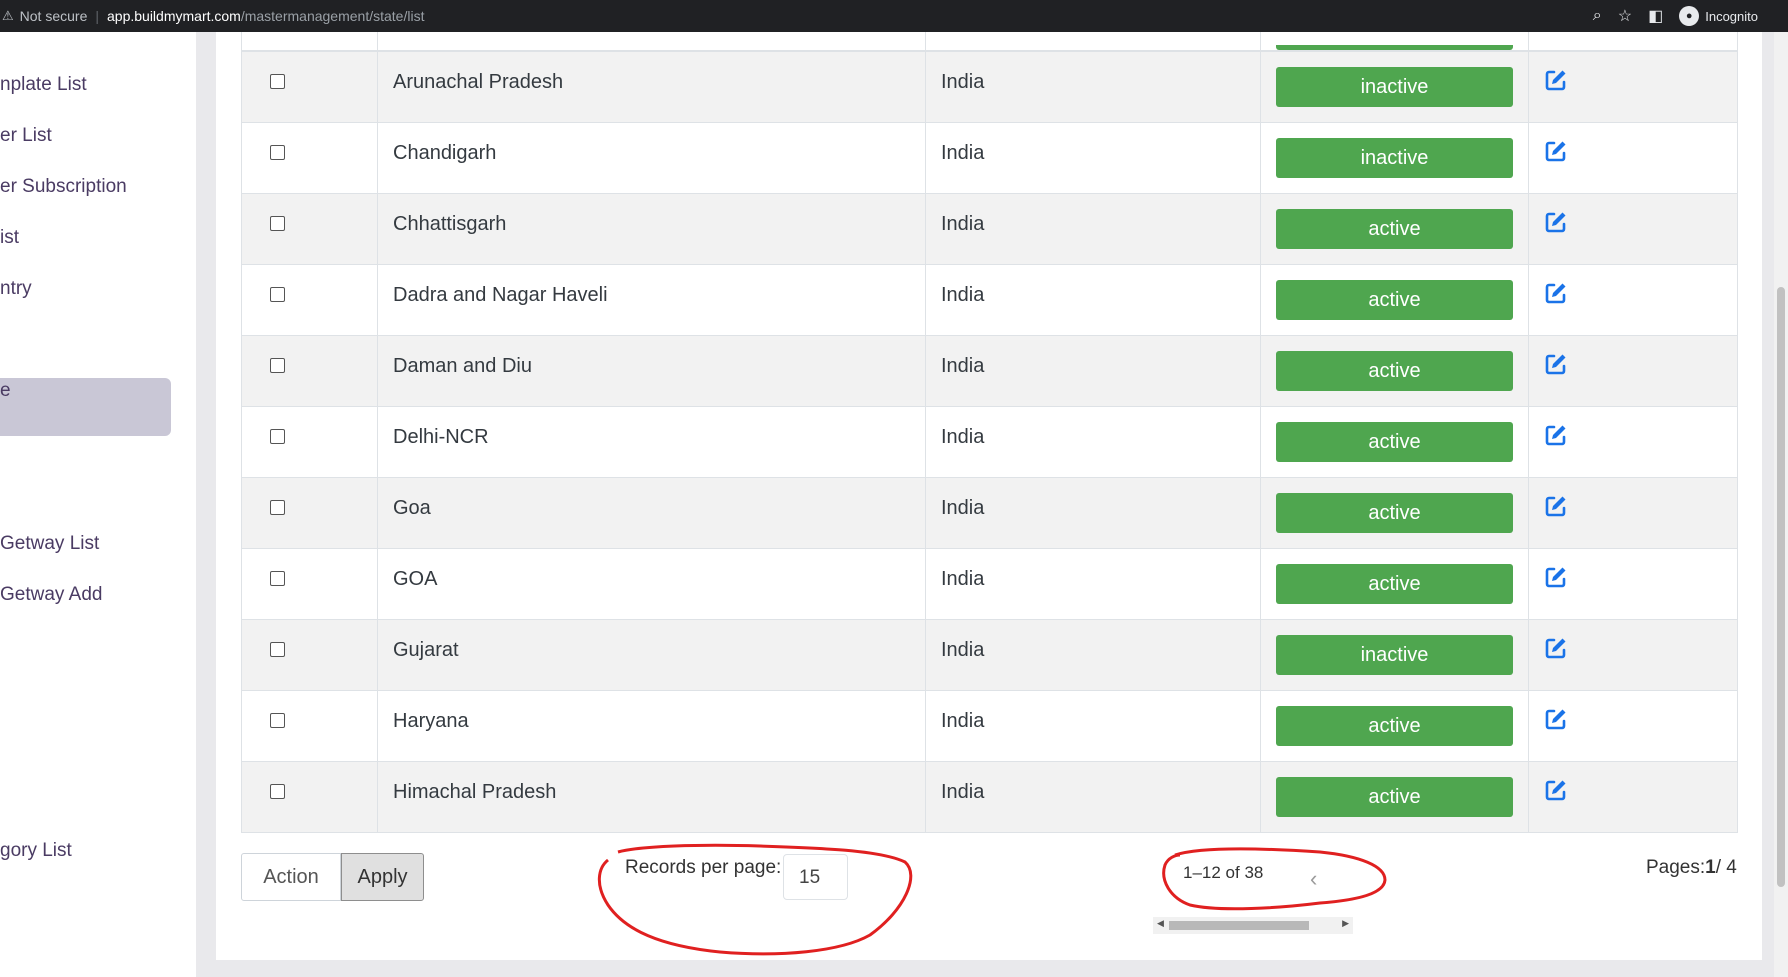 Image resolution: width=1788 pixels, height=977 pixels. What do you see at coordinates (815, 877) in the screenshot?
I see `records-per-page-input: 15` at bounding box center [815, 877].